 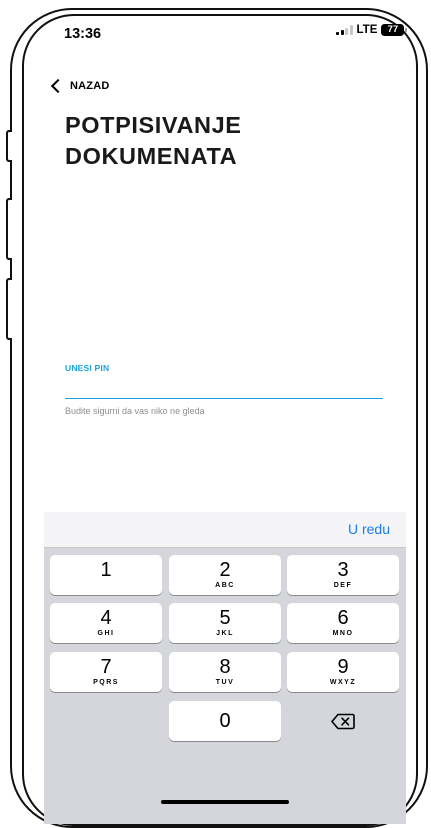 What do you see at coordinates (87, 368) in the screenshot?
I see `pin-label: UNESI PIN` at bounding box center [87, 368].